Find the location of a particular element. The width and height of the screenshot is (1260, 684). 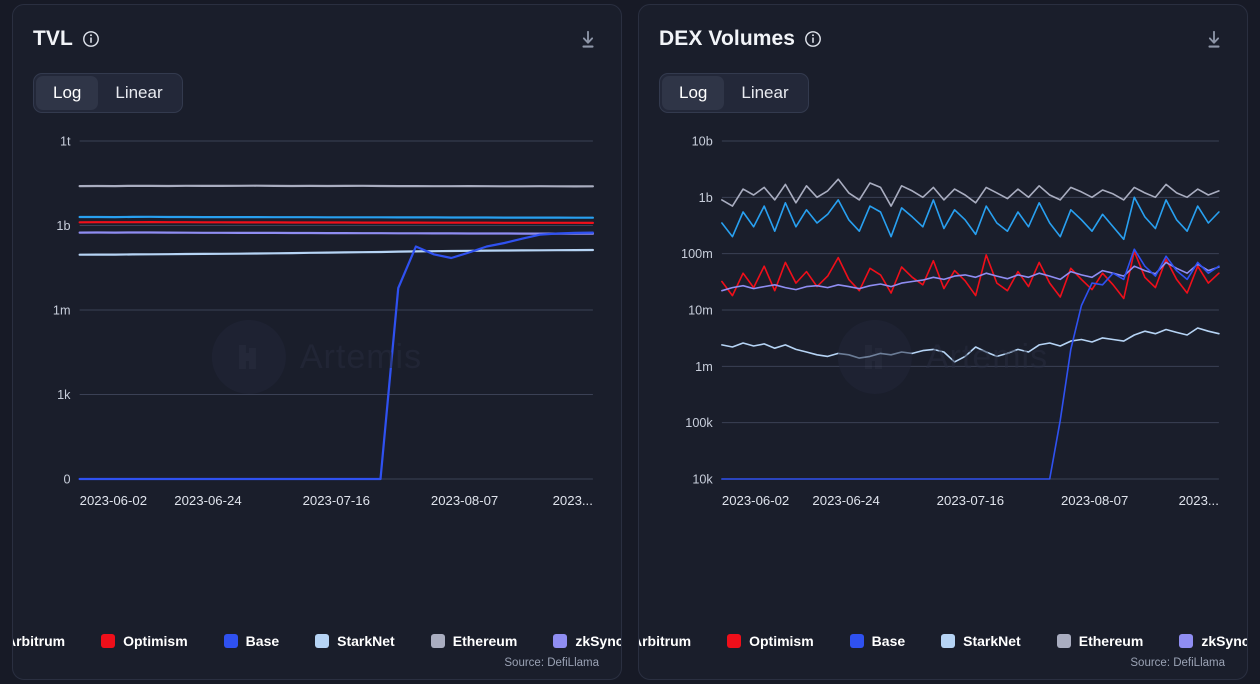

page-title: DEX Volumes is located at coordinates (727, 38).